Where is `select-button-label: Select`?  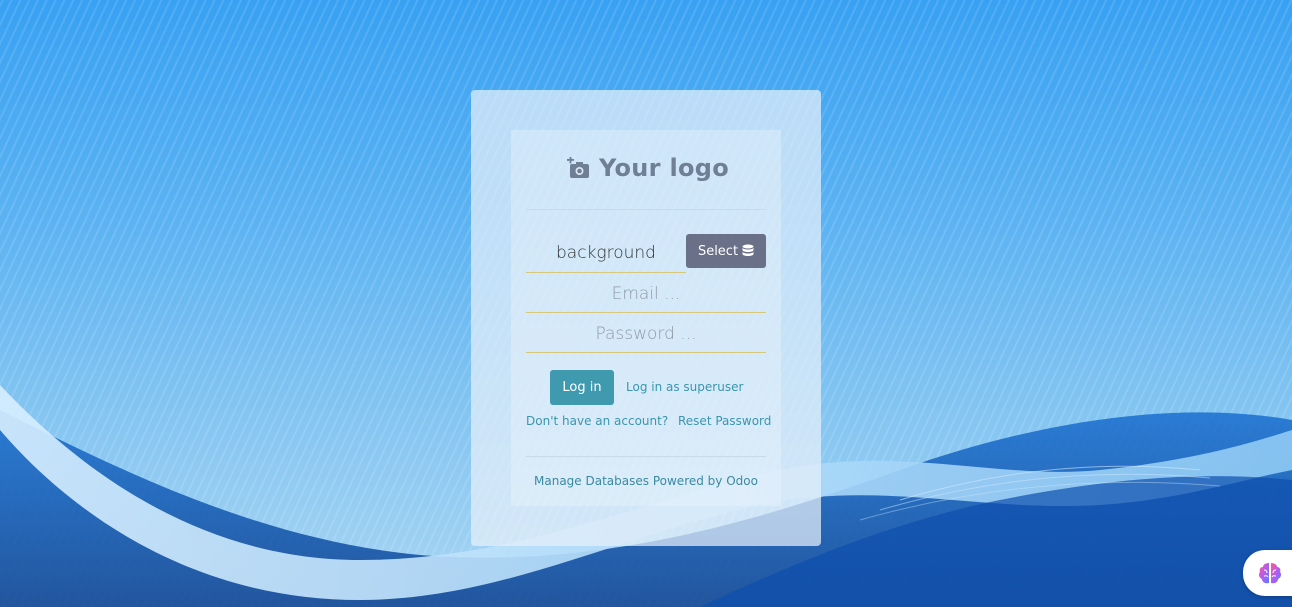
select-button-label: Select is located at coordinates (718, 251).